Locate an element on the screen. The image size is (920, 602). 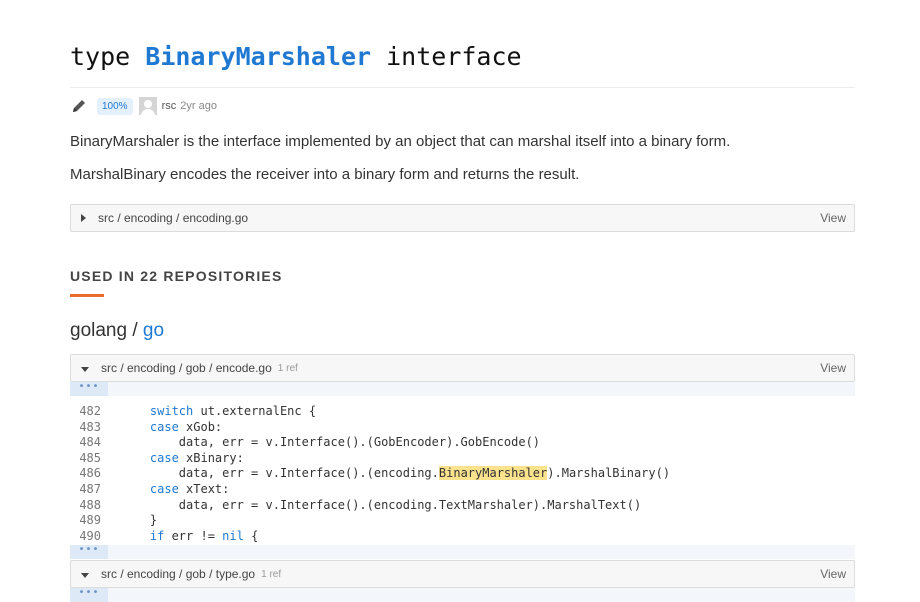
code-line: 483 case xGob: is located at coordinates (462, 428).